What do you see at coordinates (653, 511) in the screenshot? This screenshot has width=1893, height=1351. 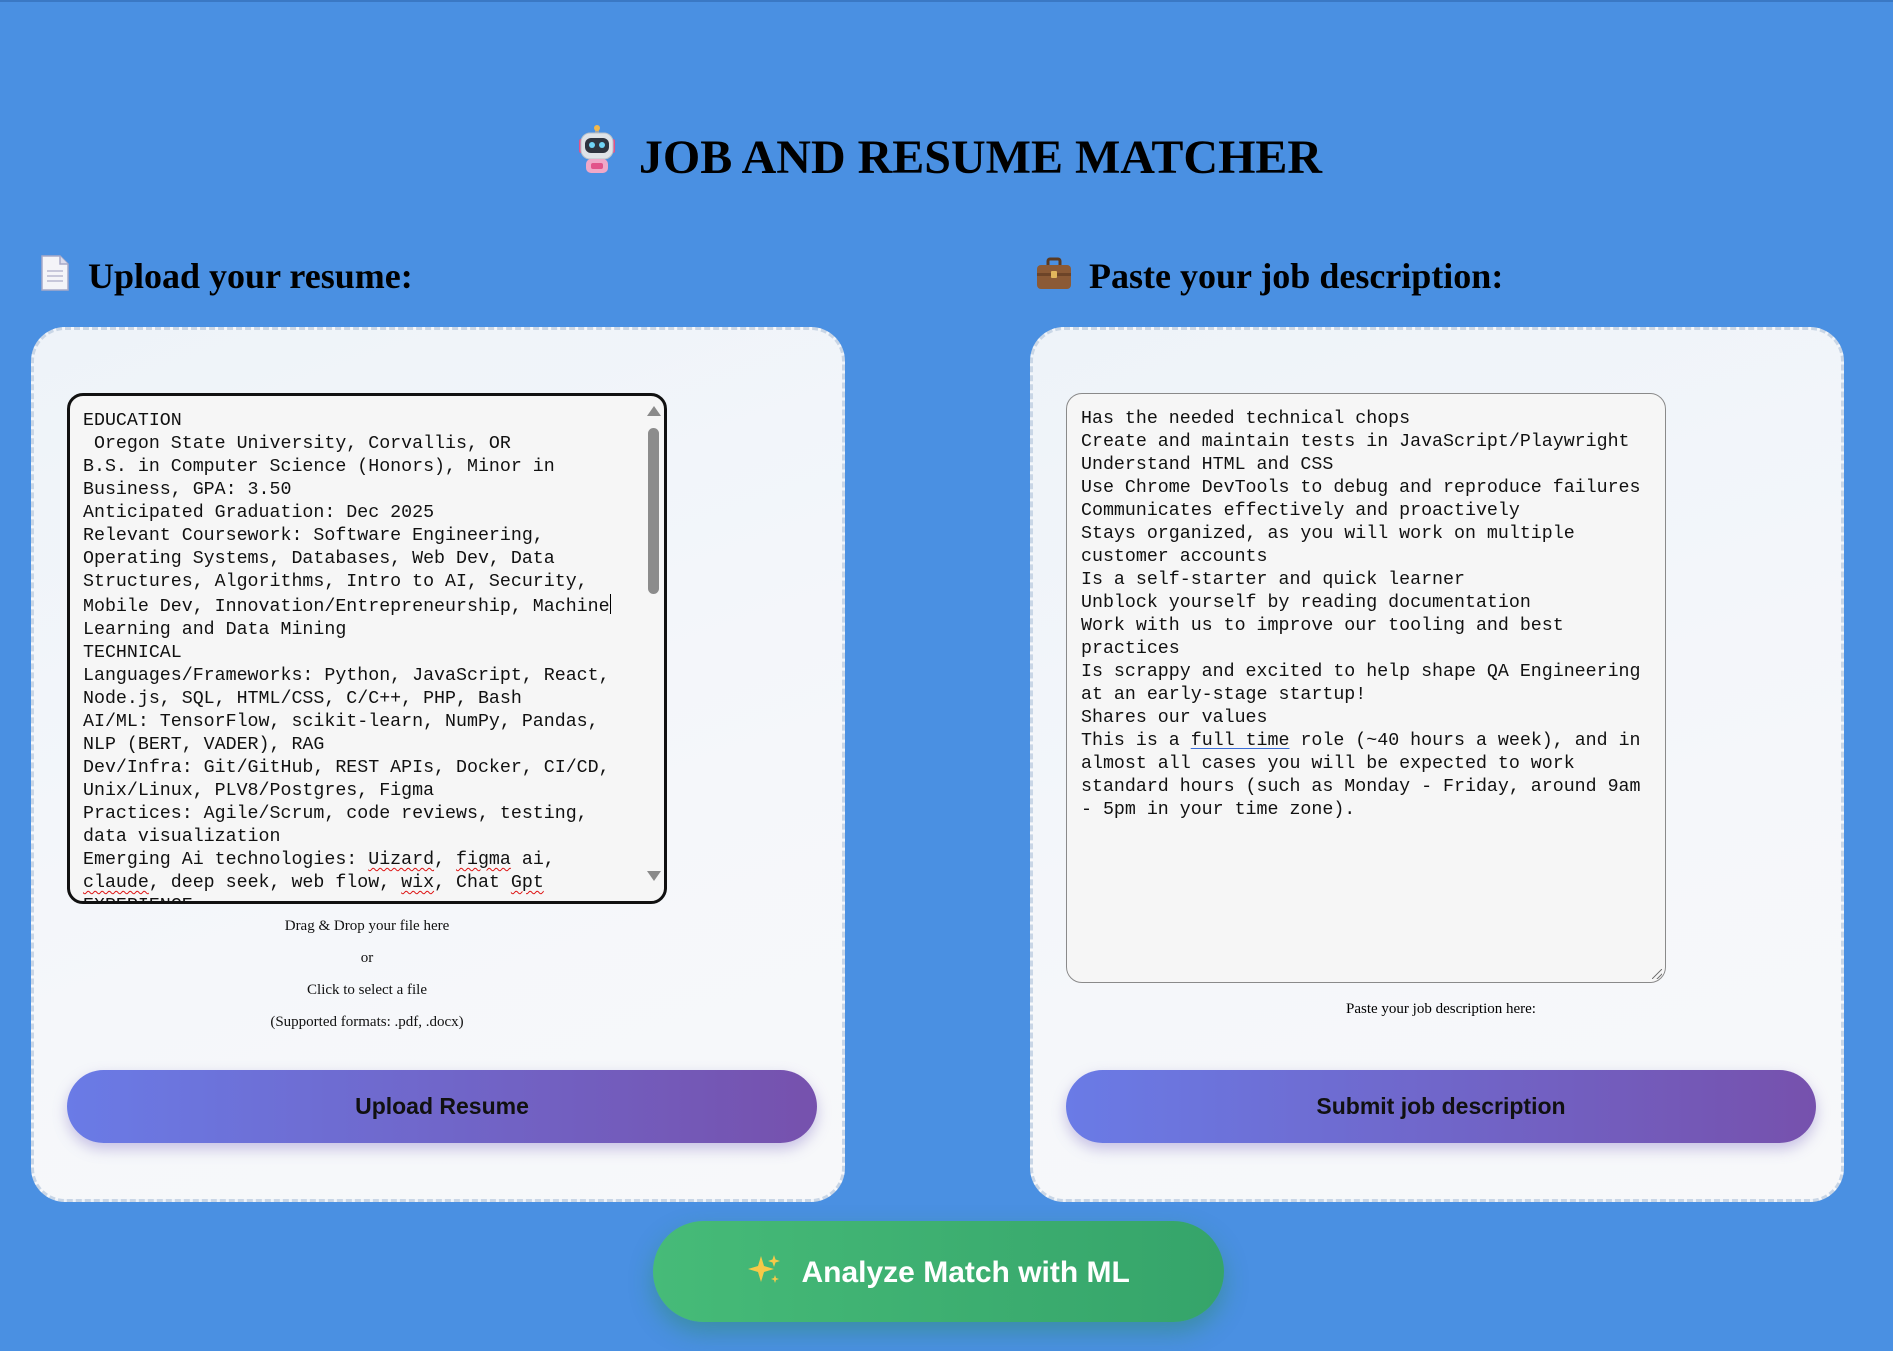 I see `scroll-thumb` at bounding box center [653, 511].